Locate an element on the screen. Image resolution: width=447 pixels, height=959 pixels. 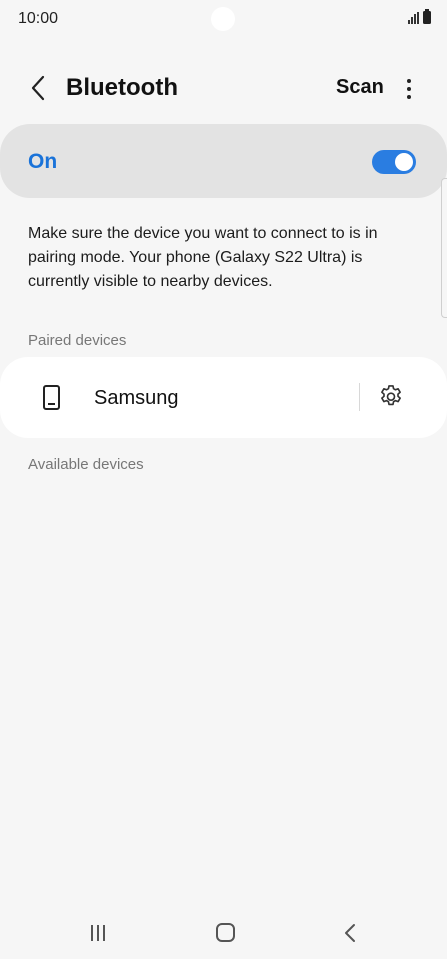
nav-back-icon is located at coordinates (350, 933).